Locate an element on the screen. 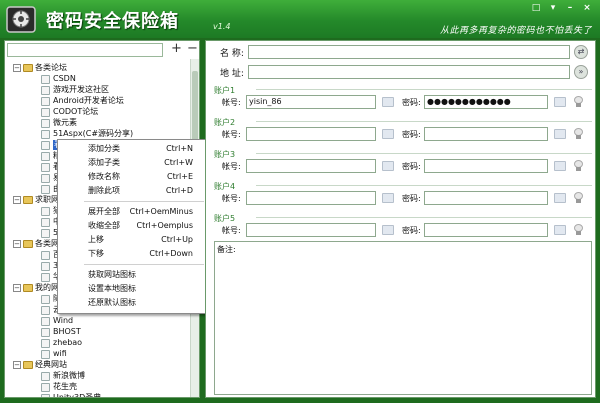  memo-label: 备注: is located at coordinates (226, 249).